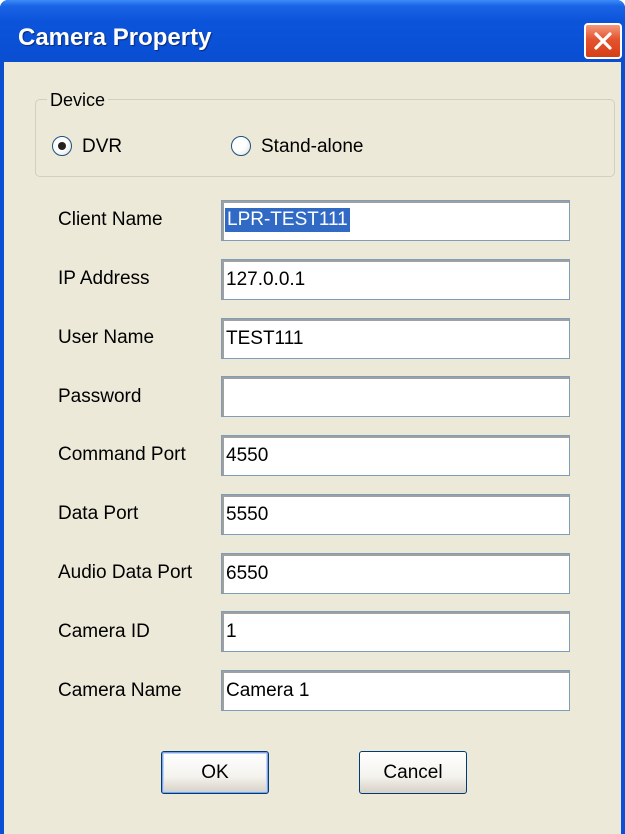 The width and height of the screenshot is (625, 834). Describe the element at coordinates (395, 690) in the screenshot. I see `camera-name-field` at that location.